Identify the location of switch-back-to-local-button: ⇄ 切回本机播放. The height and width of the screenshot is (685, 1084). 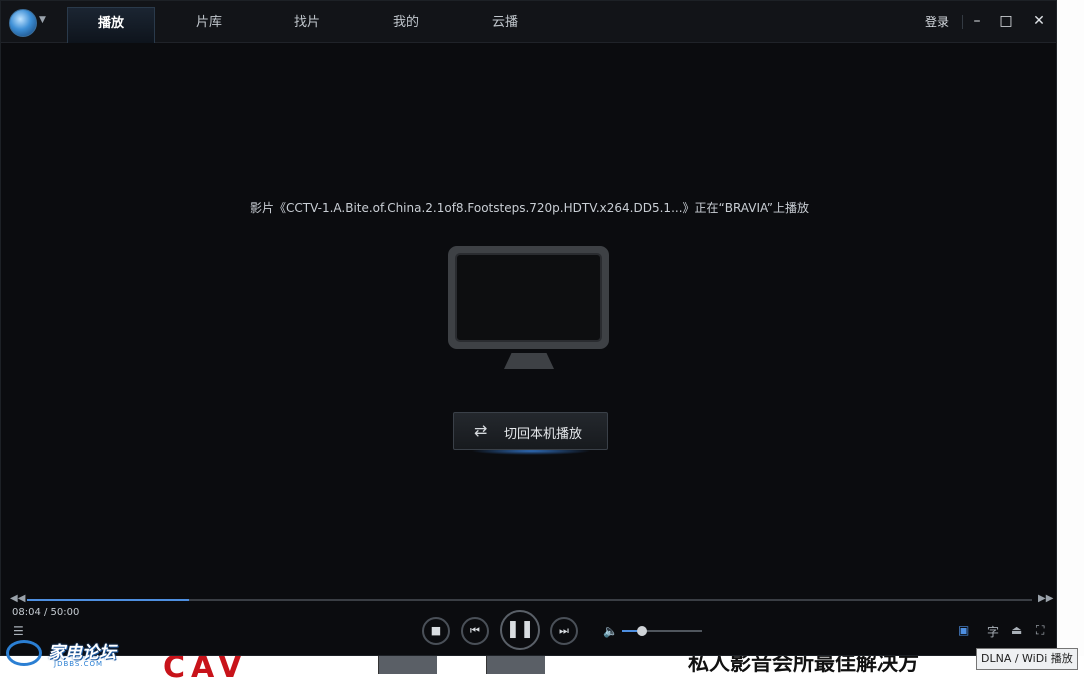
(530, 431).